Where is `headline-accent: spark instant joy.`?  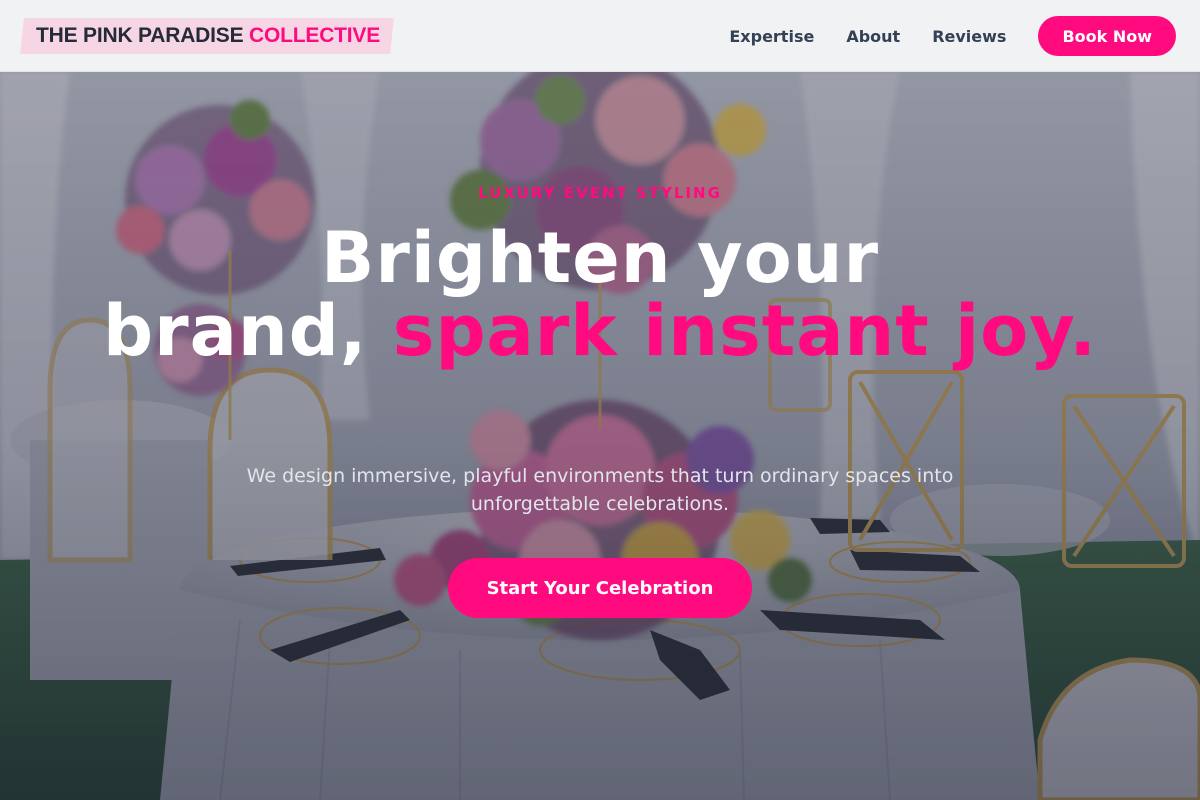
headline-accent: spark instant joy. is located at coordinates (744, 331).